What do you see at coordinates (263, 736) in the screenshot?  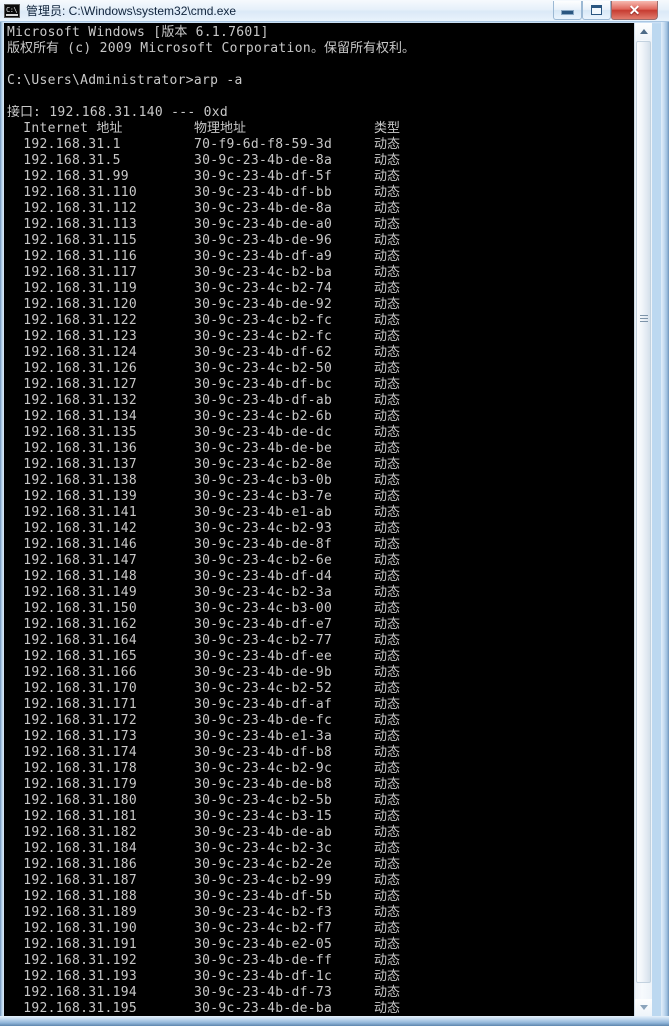 I see `entry-mac-address: 30-9c-23-4b-e1-3a` at bounding box center [263, 736].